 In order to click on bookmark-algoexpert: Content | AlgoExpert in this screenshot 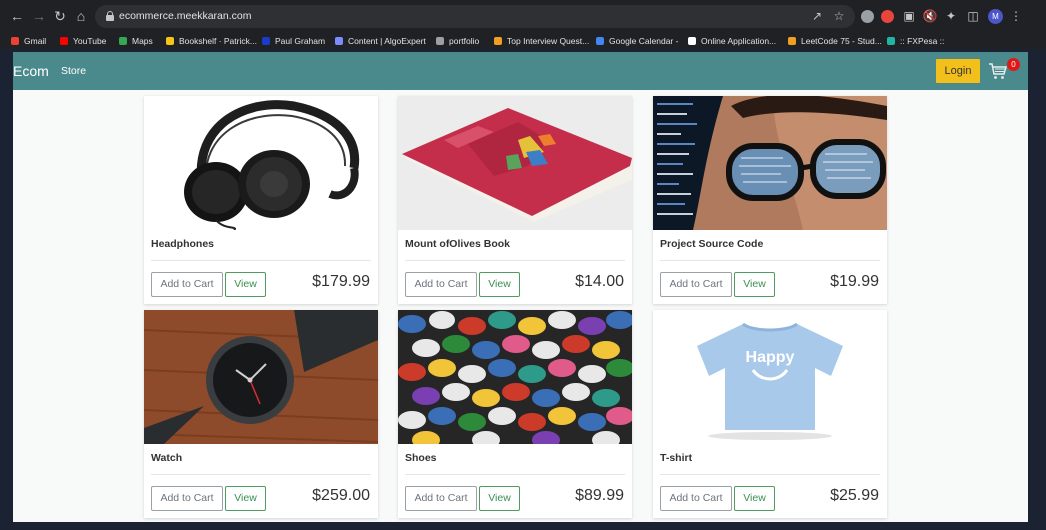, I will do `click(380, 40)`.